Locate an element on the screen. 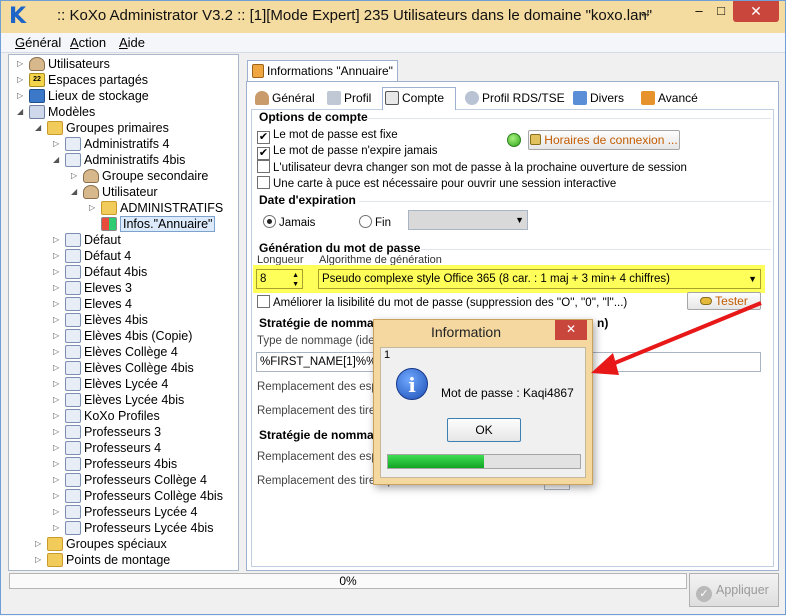  tree-item: ▷ Eleves 4 is located at coordinates (92, 304).